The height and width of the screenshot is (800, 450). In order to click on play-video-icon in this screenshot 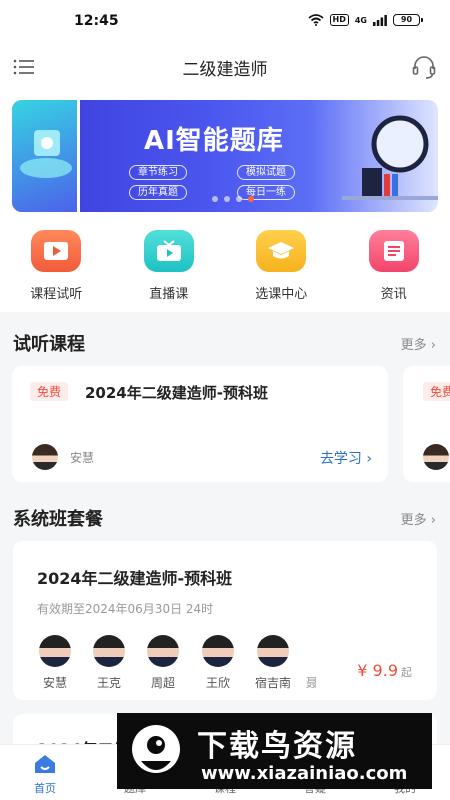, I will do `click(56, 251)`.